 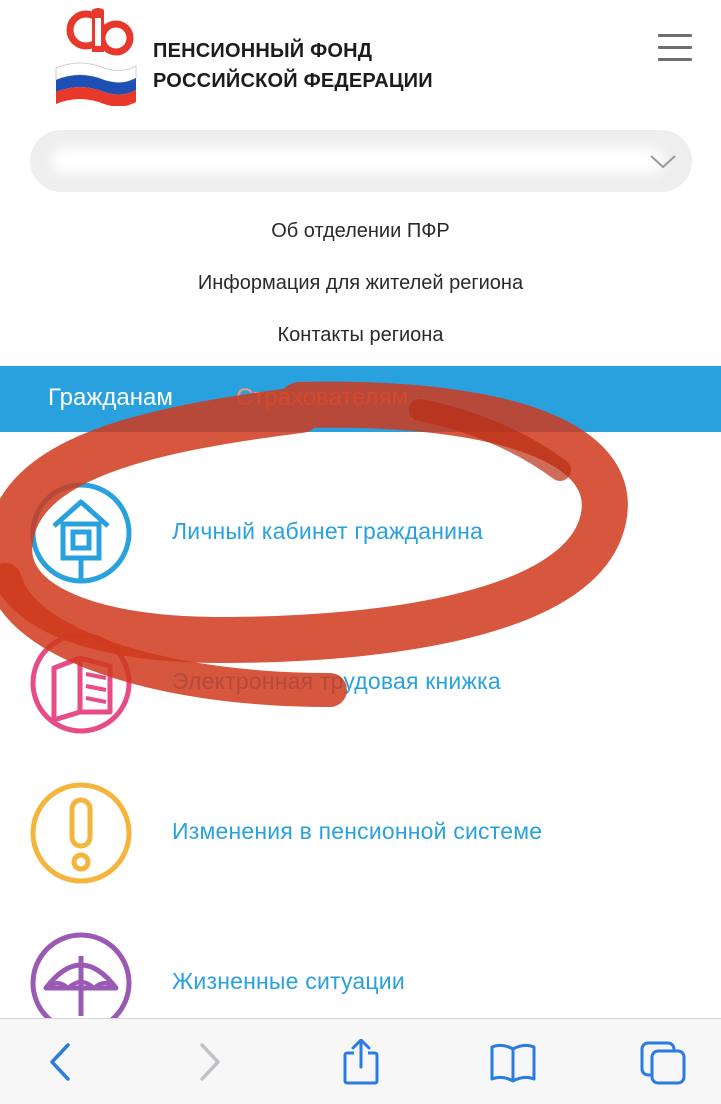 I want to click on org-name: ПЕНСИОННЫЙ ФОНД РОССИЙСКОЙ ФЕДЕРАЦИИ, so click(x=293, y=66).